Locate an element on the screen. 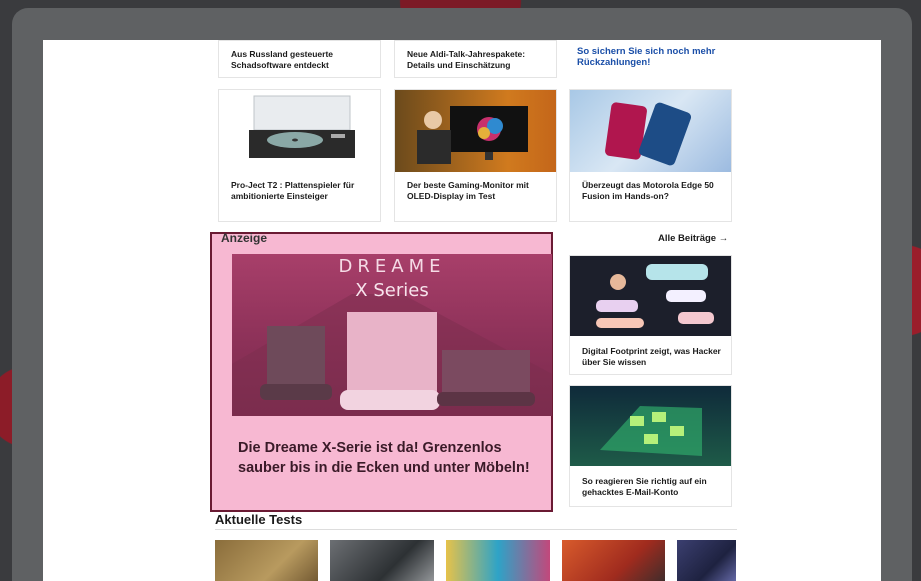  all-posts-link: Alle Beiträge → is located at coordinates (693, 238).